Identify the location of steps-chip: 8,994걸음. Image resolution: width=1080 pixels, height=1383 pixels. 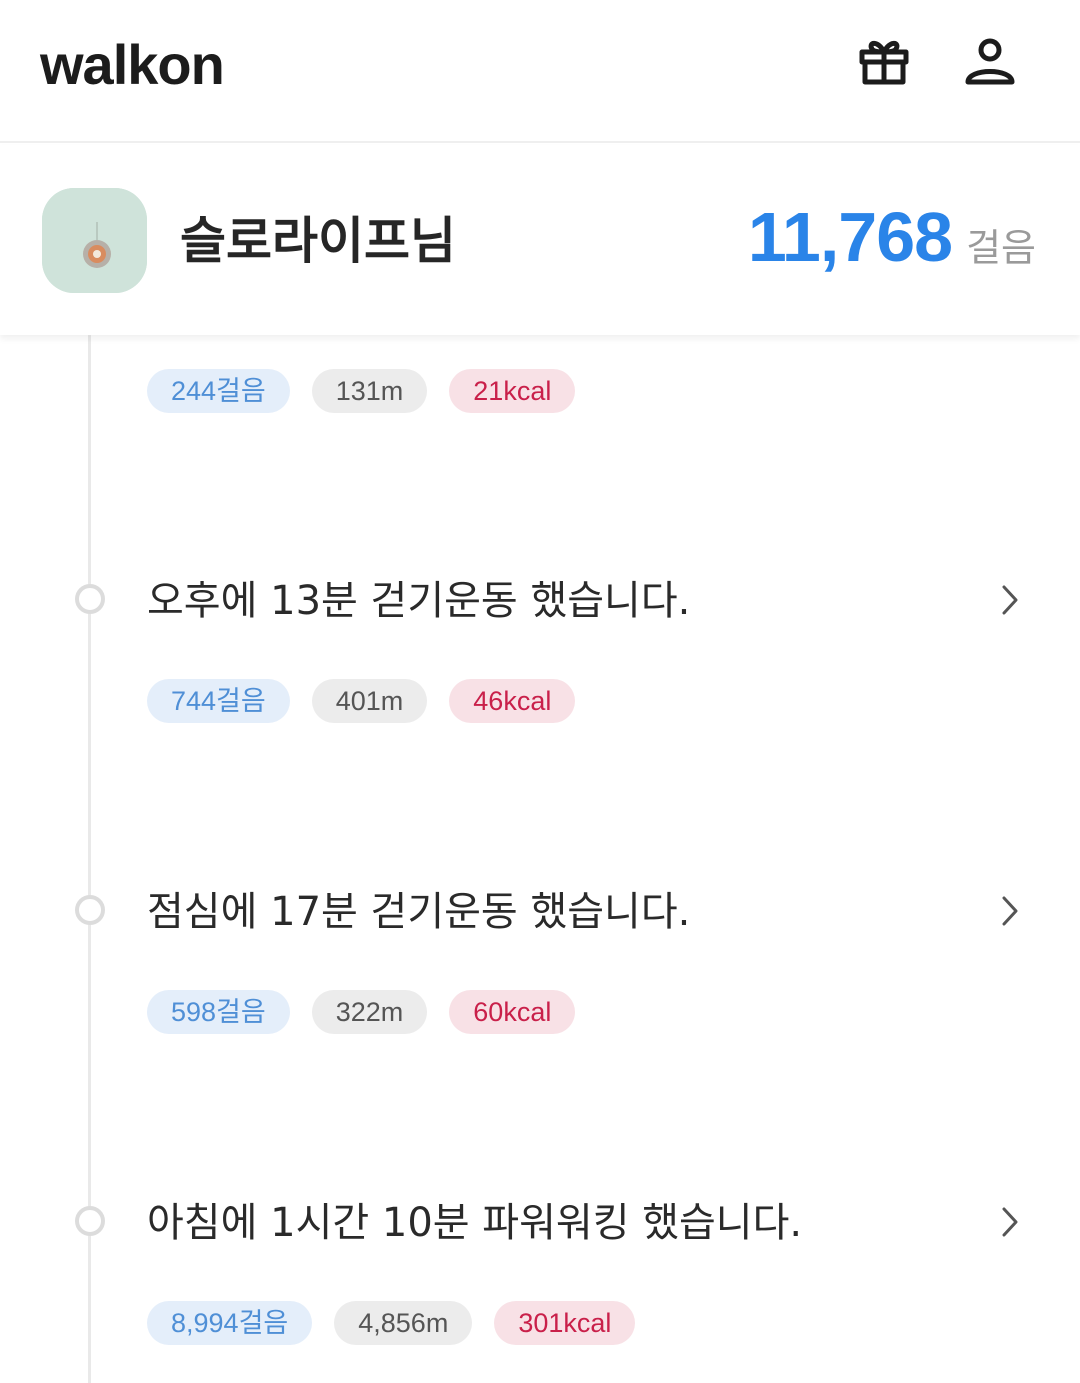
(230, 1323).